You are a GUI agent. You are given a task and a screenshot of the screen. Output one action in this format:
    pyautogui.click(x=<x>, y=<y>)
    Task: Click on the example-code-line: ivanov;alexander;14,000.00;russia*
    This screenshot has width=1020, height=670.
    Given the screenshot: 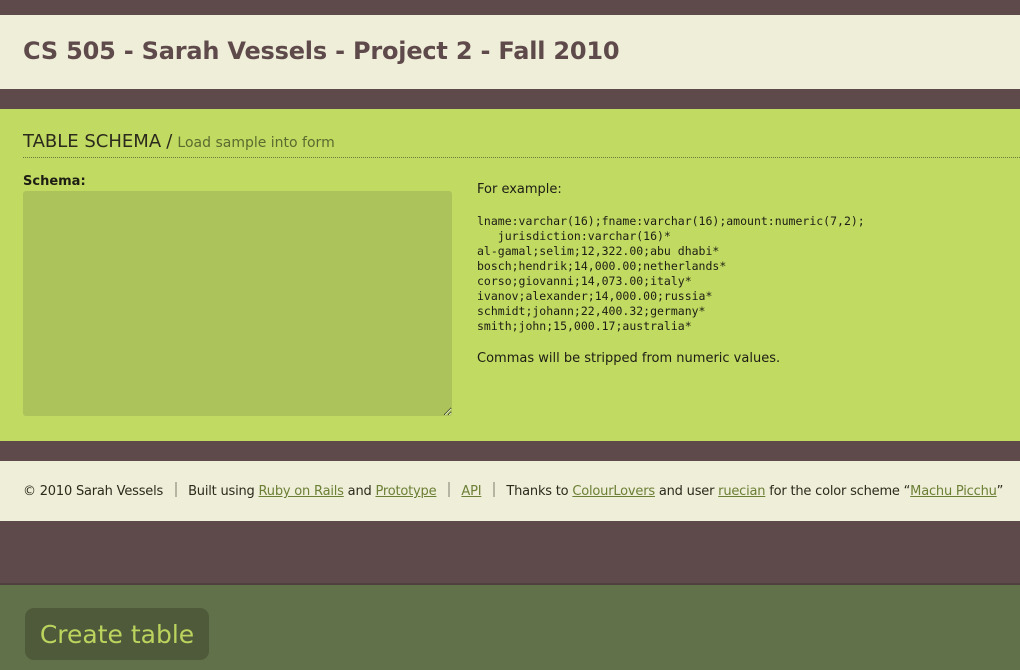 What is the action you would take?
    pyautogui.click(x=595, y=296)
    